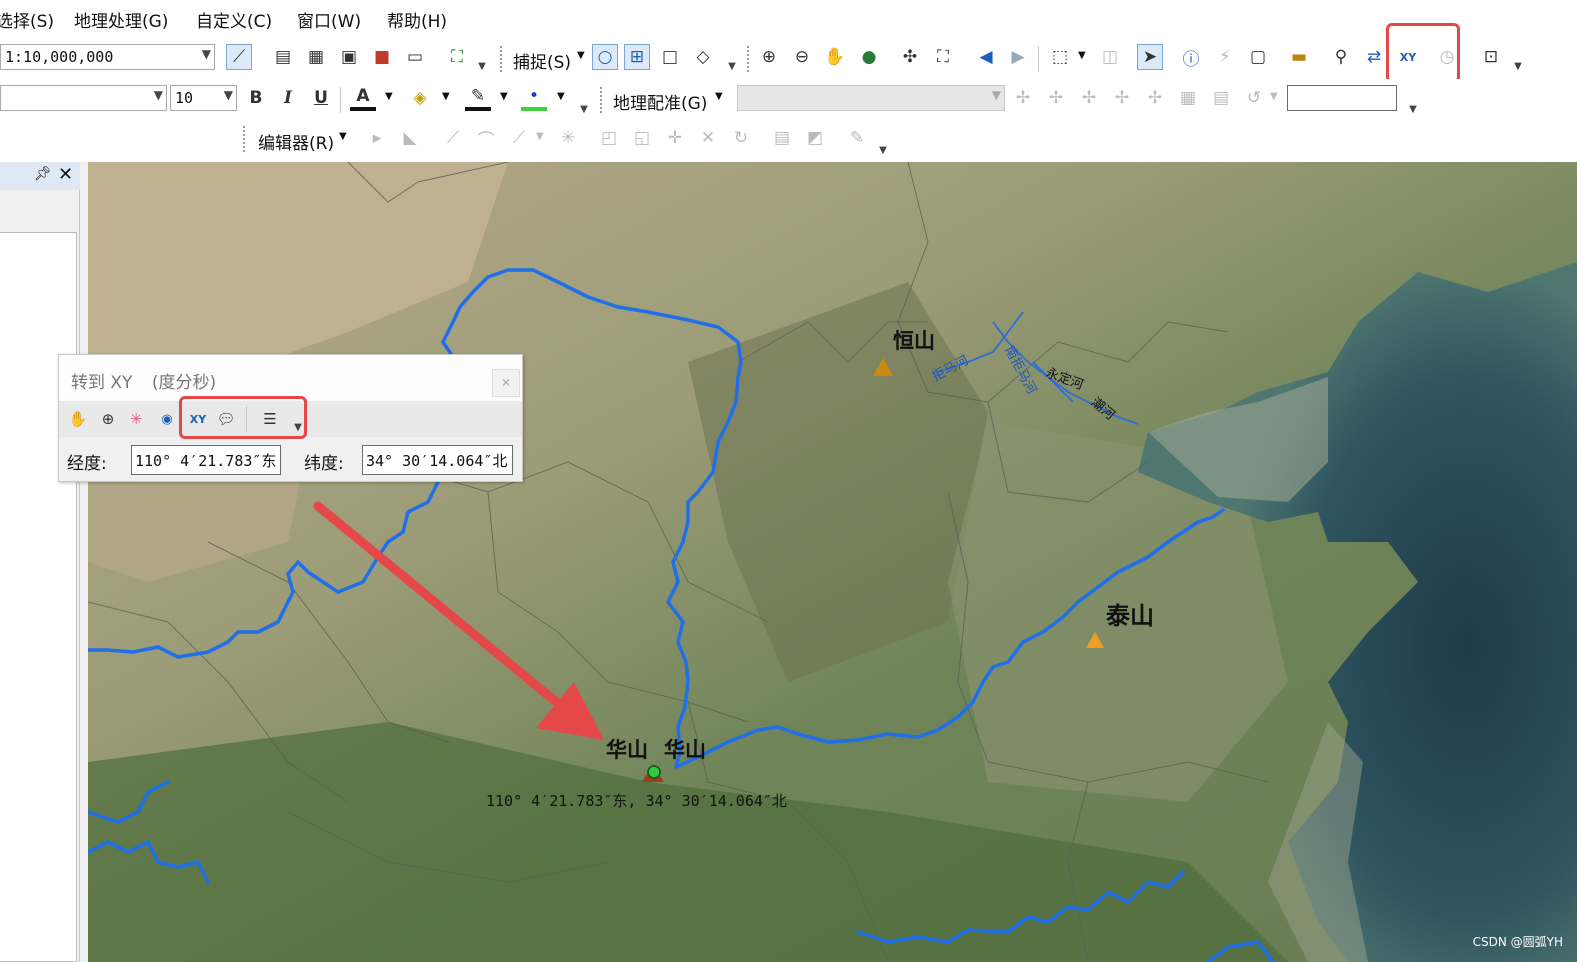 The image size is (1577, 962). What do you see at coordinates (184, 98) in the screenshot?
I see `font-size-value: 10` at bounding box center [184, 98].